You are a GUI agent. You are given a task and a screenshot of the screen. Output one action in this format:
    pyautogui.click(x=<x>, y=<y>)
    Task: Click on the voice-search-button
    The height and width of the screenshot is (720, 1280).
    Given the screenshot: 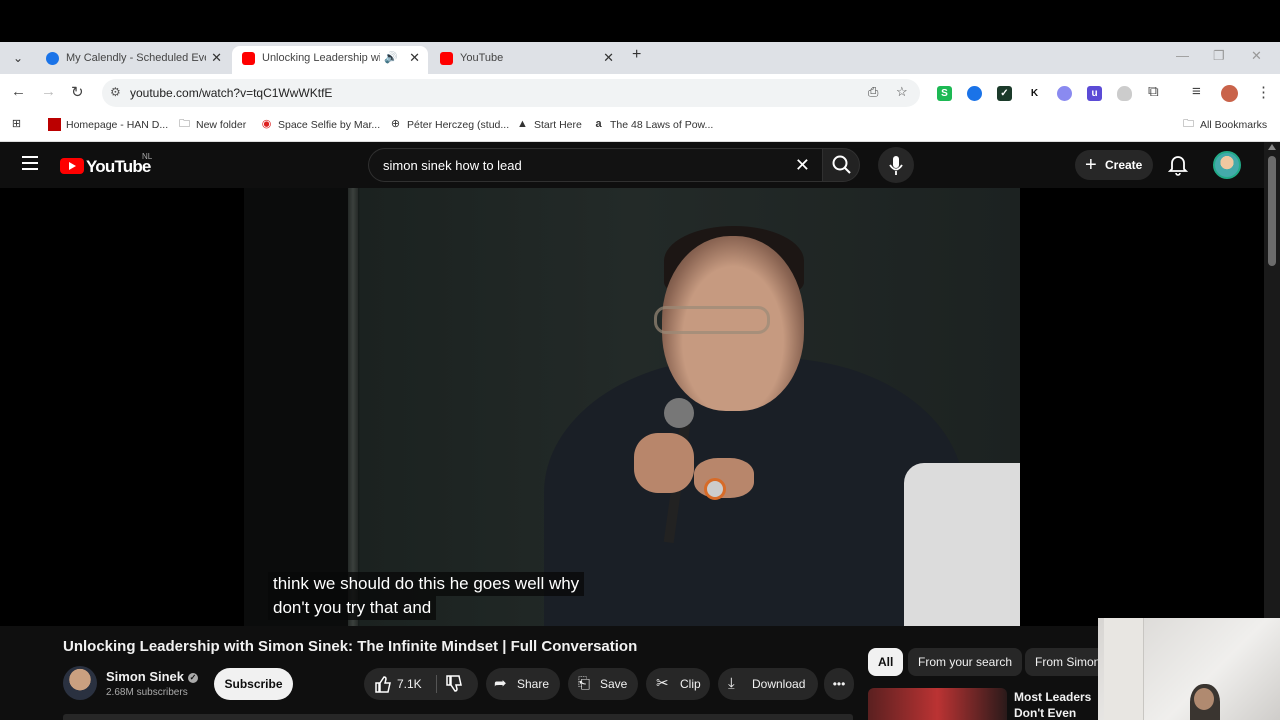 What is the action you would take?
    pyautogui.click(x=896, y=165)
    